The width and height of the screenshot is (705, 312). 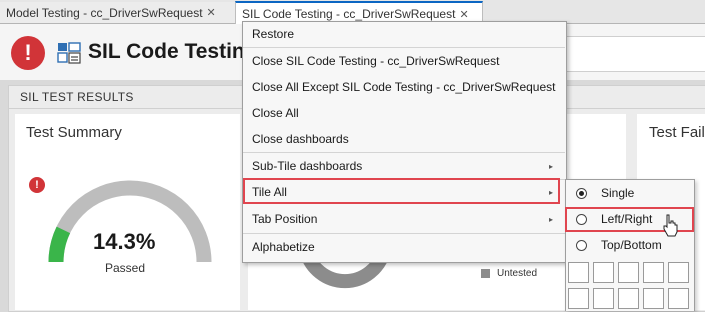 What do you see at coordinates (677, 132) in the screenshot?
I see `card-title: Test Fail` at bounding box center [677, 132].